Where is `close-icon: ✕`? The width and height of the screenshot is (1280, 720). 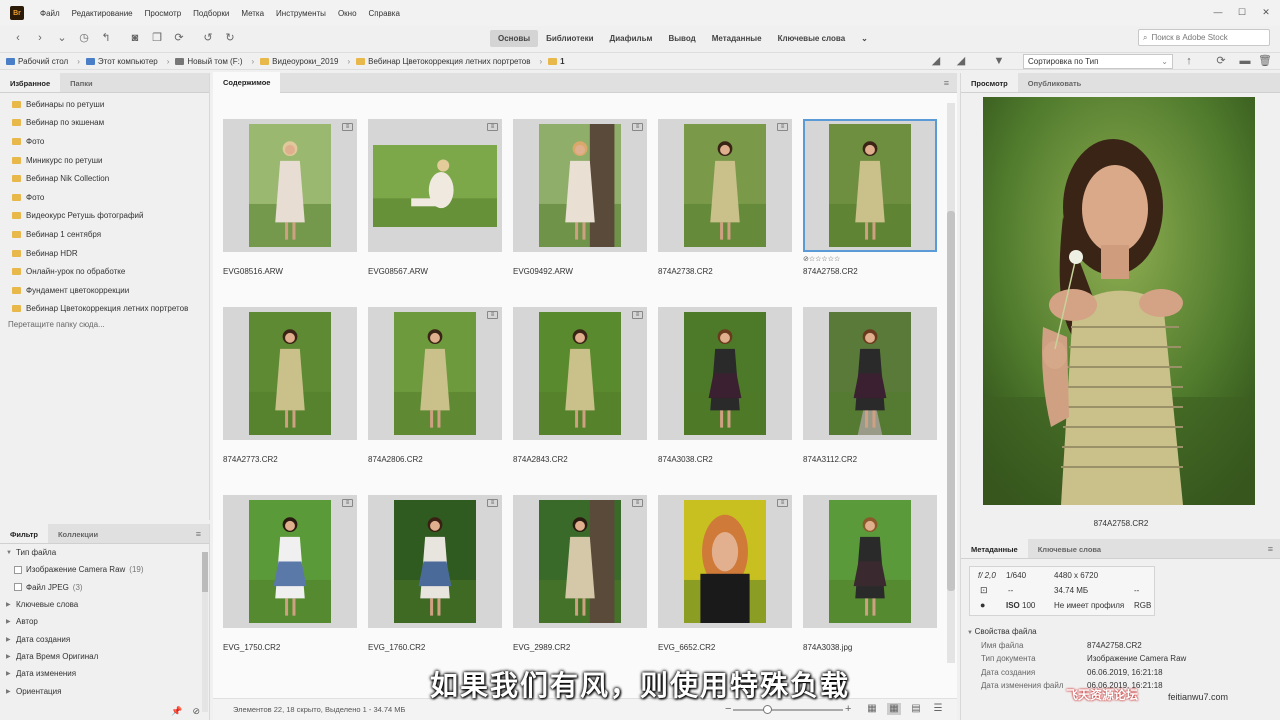 close-icon: ✕ is located at coordinates (1266, 12).